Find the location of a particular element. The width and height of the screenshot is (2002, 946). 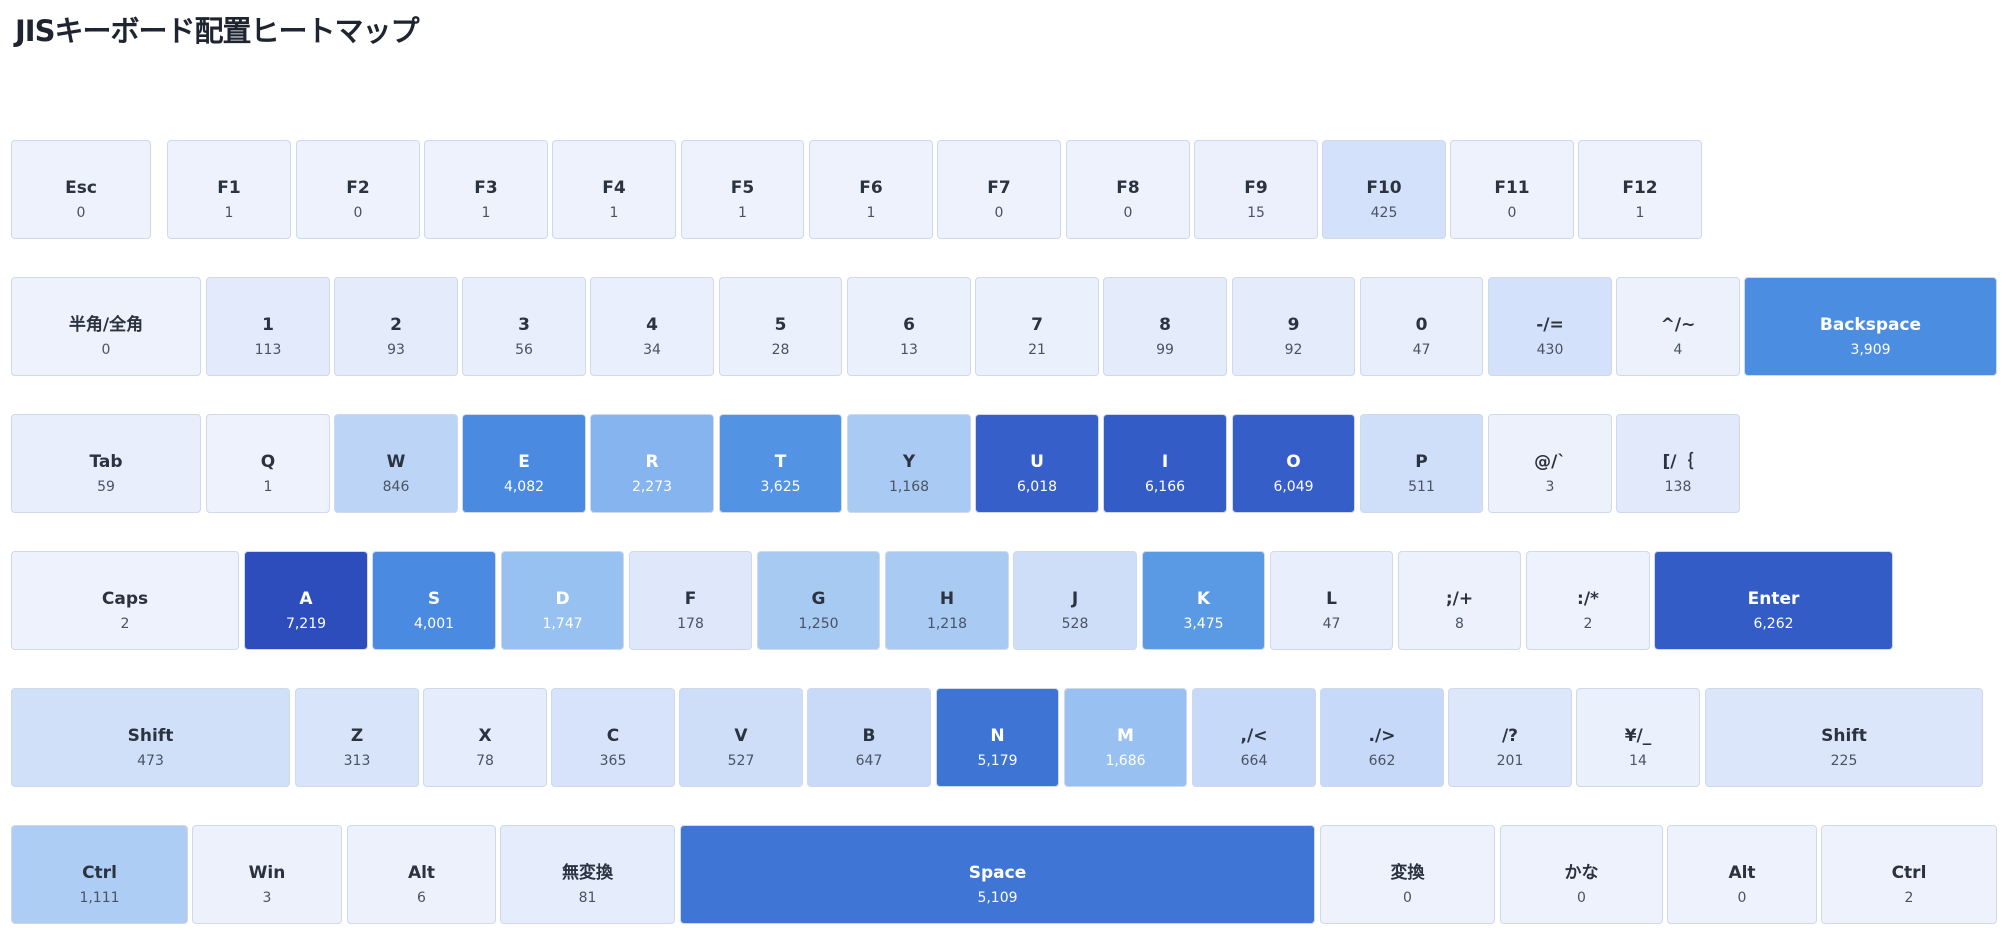

key-label: F3 is located at coordinates (486, 188).